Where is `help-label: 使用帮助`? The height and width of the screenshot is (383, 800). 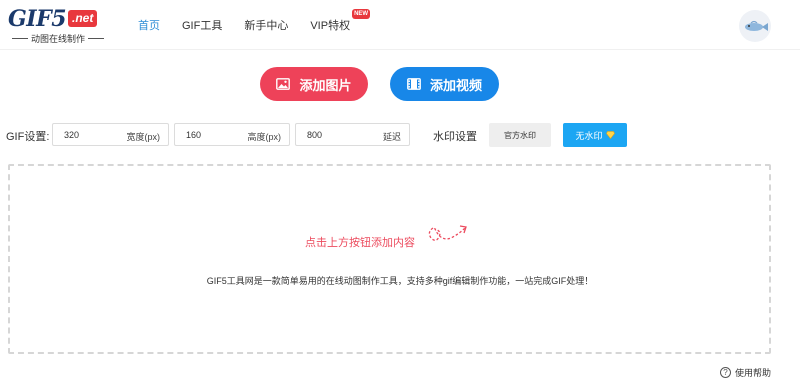
help-label: 使用帮助 is located at coordinates (753, 373).